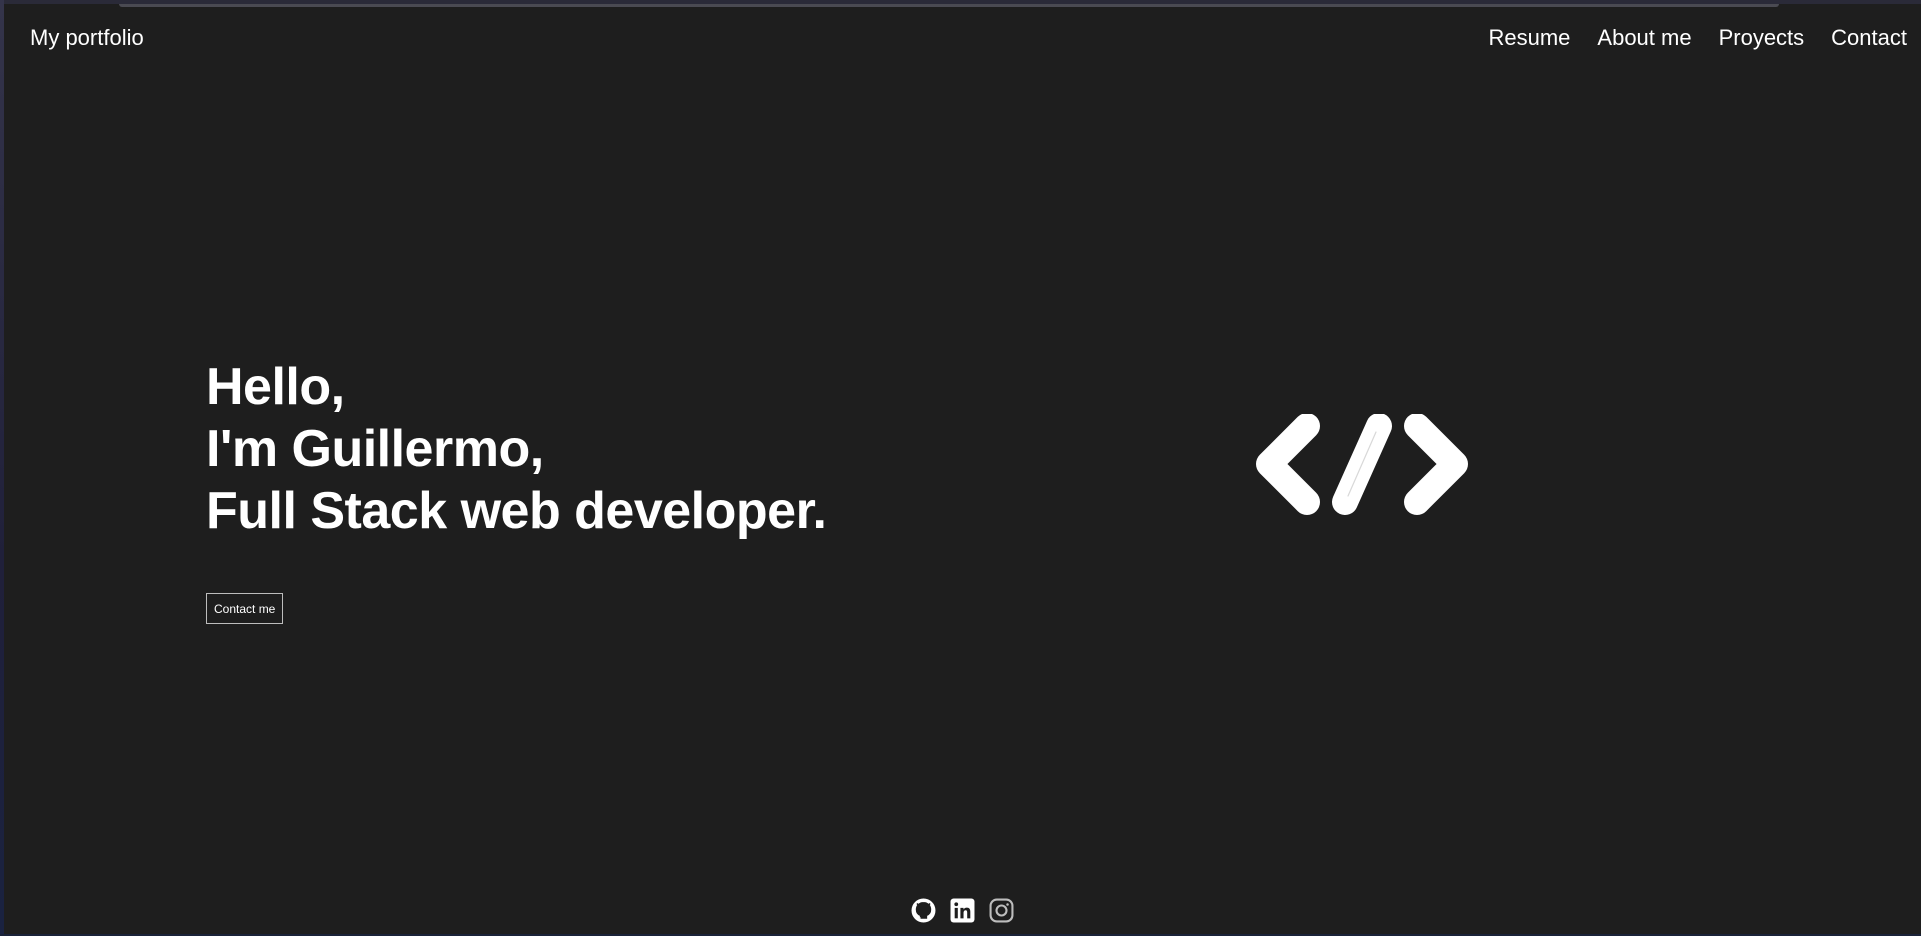  I want to click on nav-link-resume: Resume, so click(1529, 38).